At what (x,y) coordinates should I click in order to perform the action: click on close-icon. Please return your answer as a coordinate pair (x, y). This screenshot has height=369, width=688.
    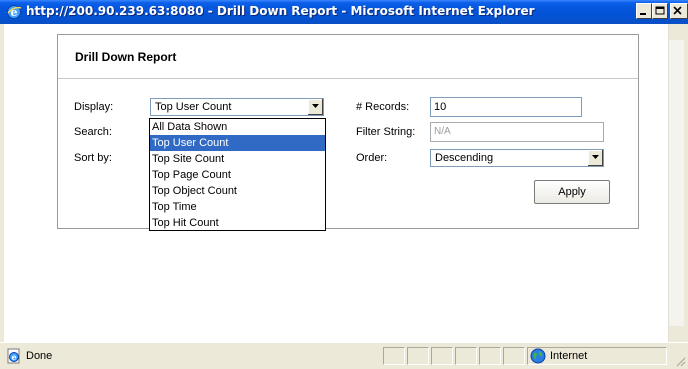
    Looking at the image, I should click on (677, 10).